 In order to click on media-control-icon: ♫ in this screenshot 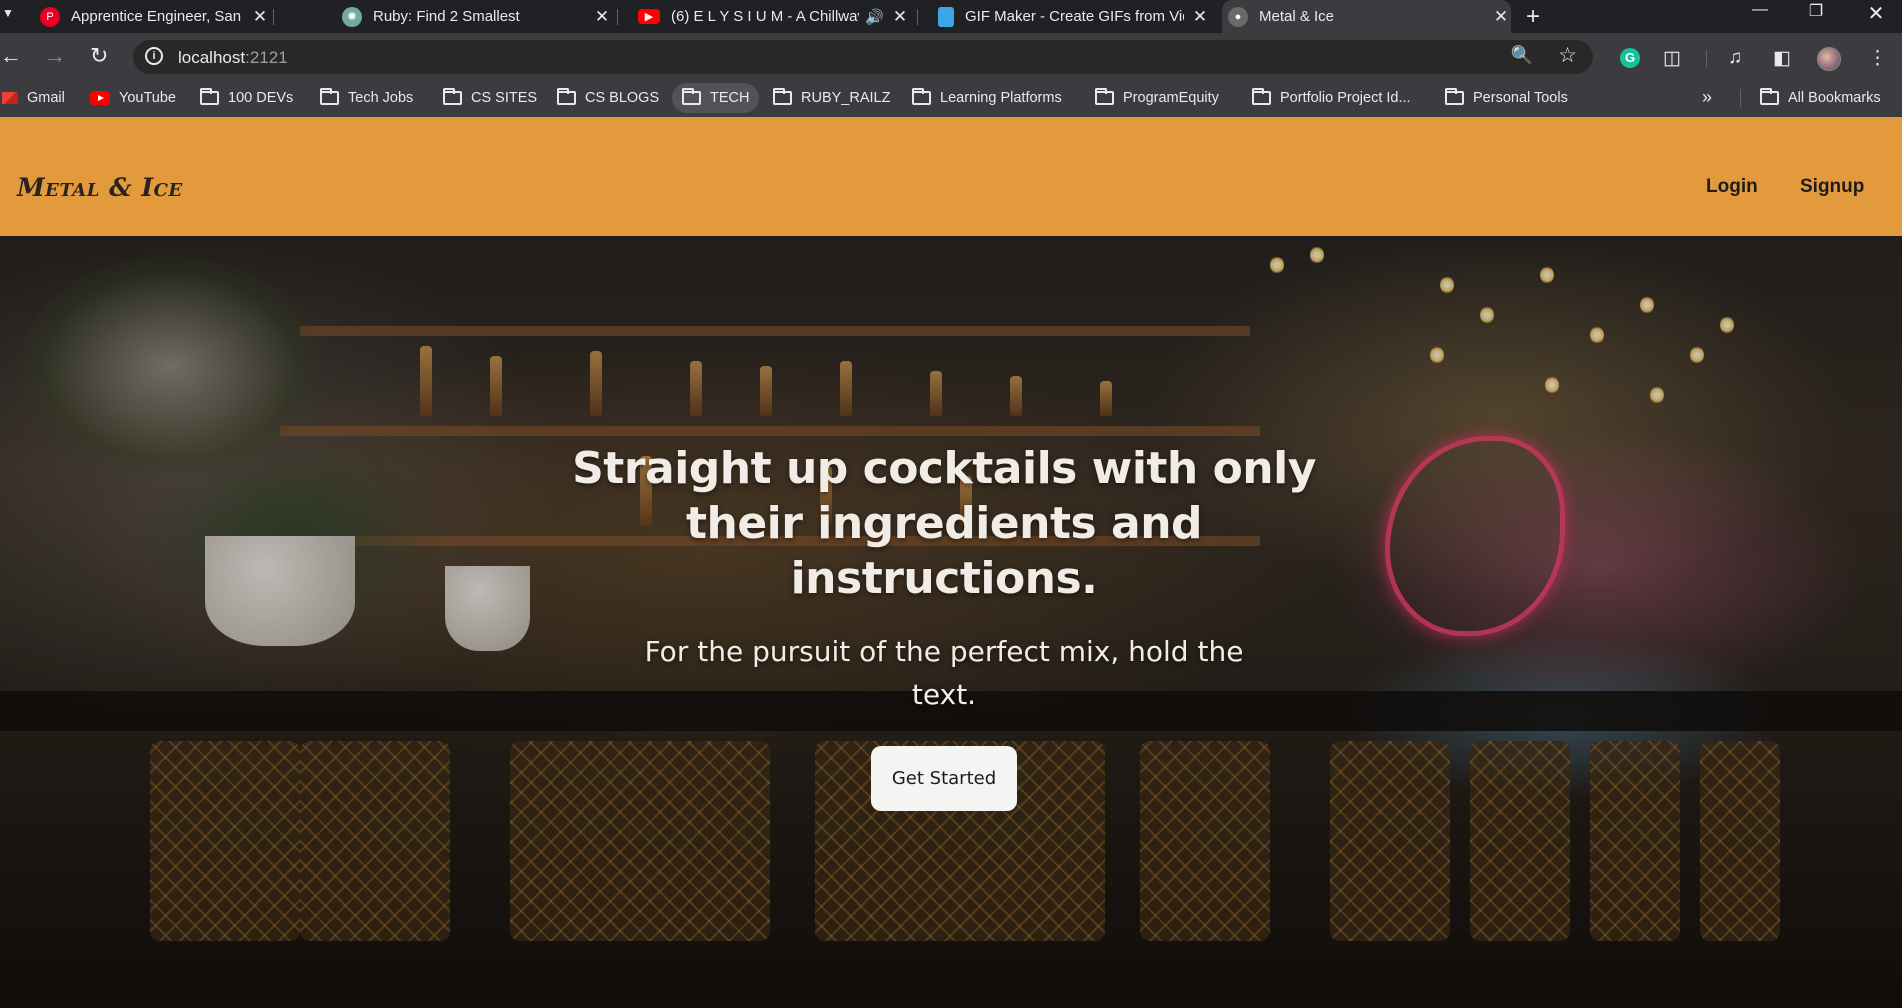, I will do `click(1735, 58)`.